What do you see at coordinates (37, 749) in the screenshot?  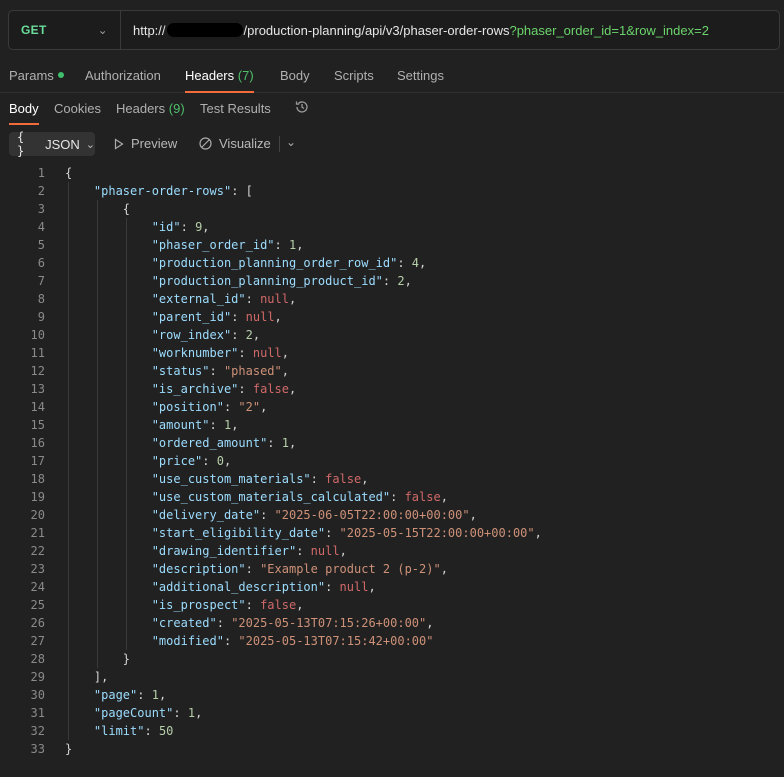 I see `line-number: 33` at bounding box center [37, 749].